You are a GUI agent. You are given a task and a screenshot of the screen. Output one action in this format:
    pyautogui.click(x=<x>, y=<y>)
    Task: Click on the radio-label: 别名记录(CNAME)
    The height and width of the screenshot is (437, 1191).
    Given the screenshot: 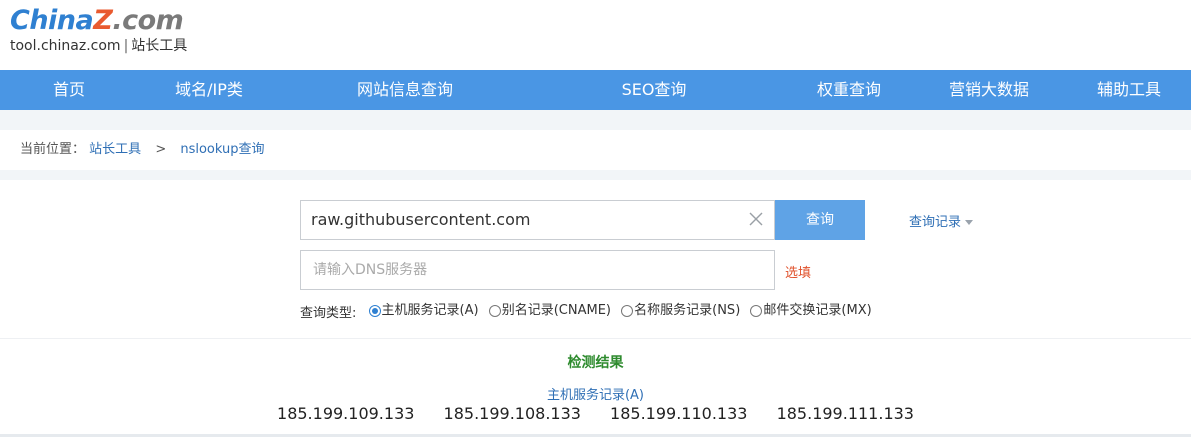 What is the action you would take?
    pyautogui.click(x=556, y=310)
    